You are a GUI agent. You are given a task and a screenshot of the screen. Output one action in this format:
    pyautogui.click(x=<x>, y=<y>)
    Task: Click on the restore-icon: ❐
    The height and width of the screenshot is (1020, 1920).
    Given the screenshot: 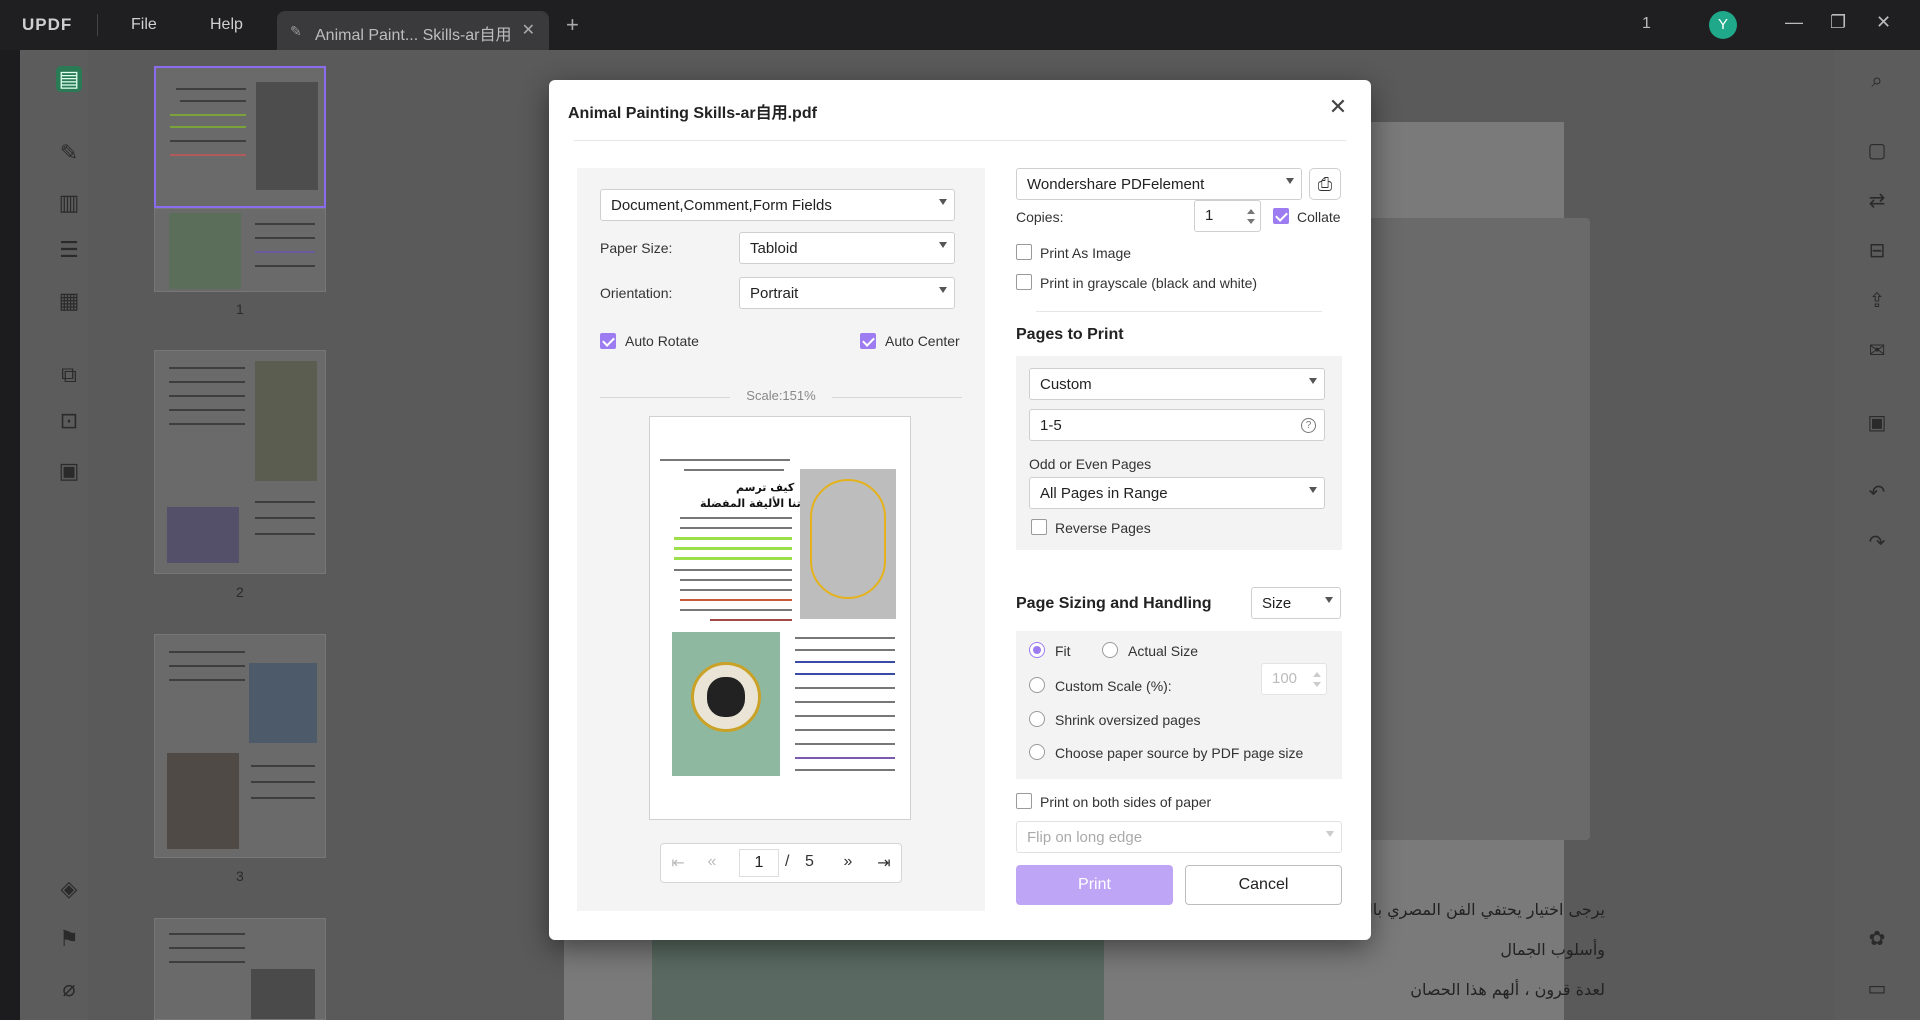 What is the action you would take?
    pyautogui.click(x=1838, y=22)
    